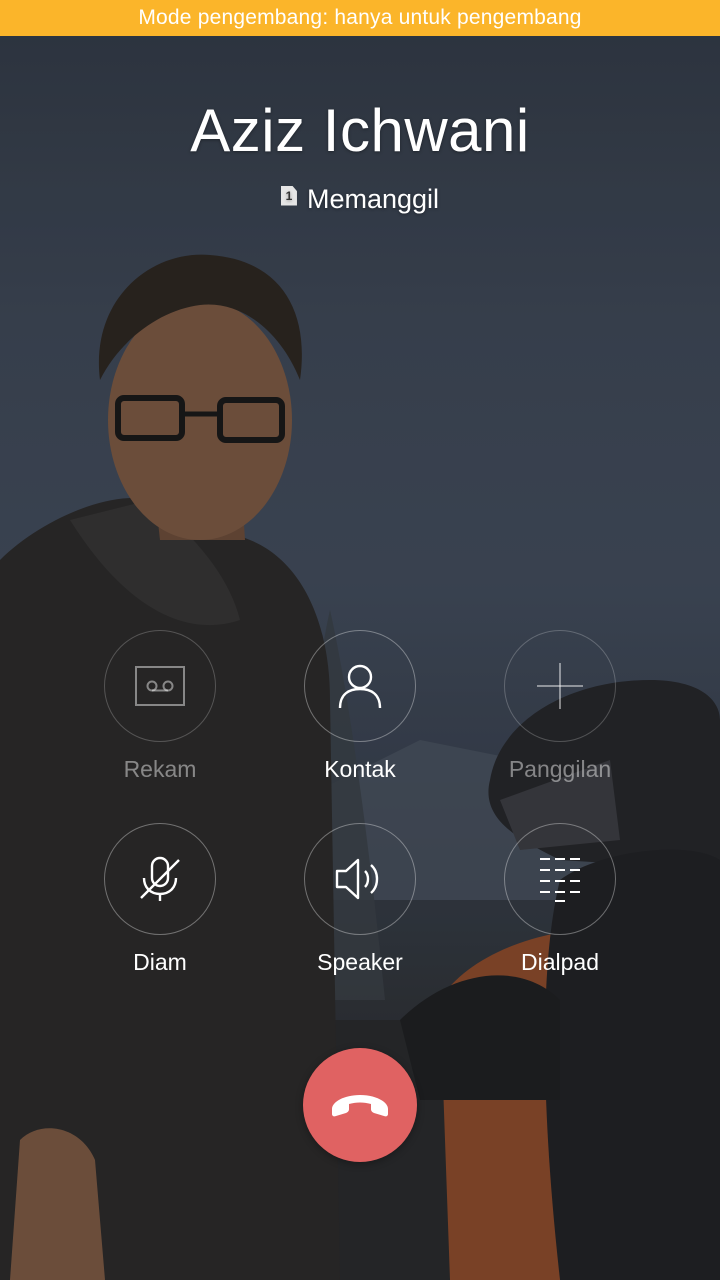 This screenshot has width=720, height=1280. I want to click on mic-off-icon, so click(160, 878).